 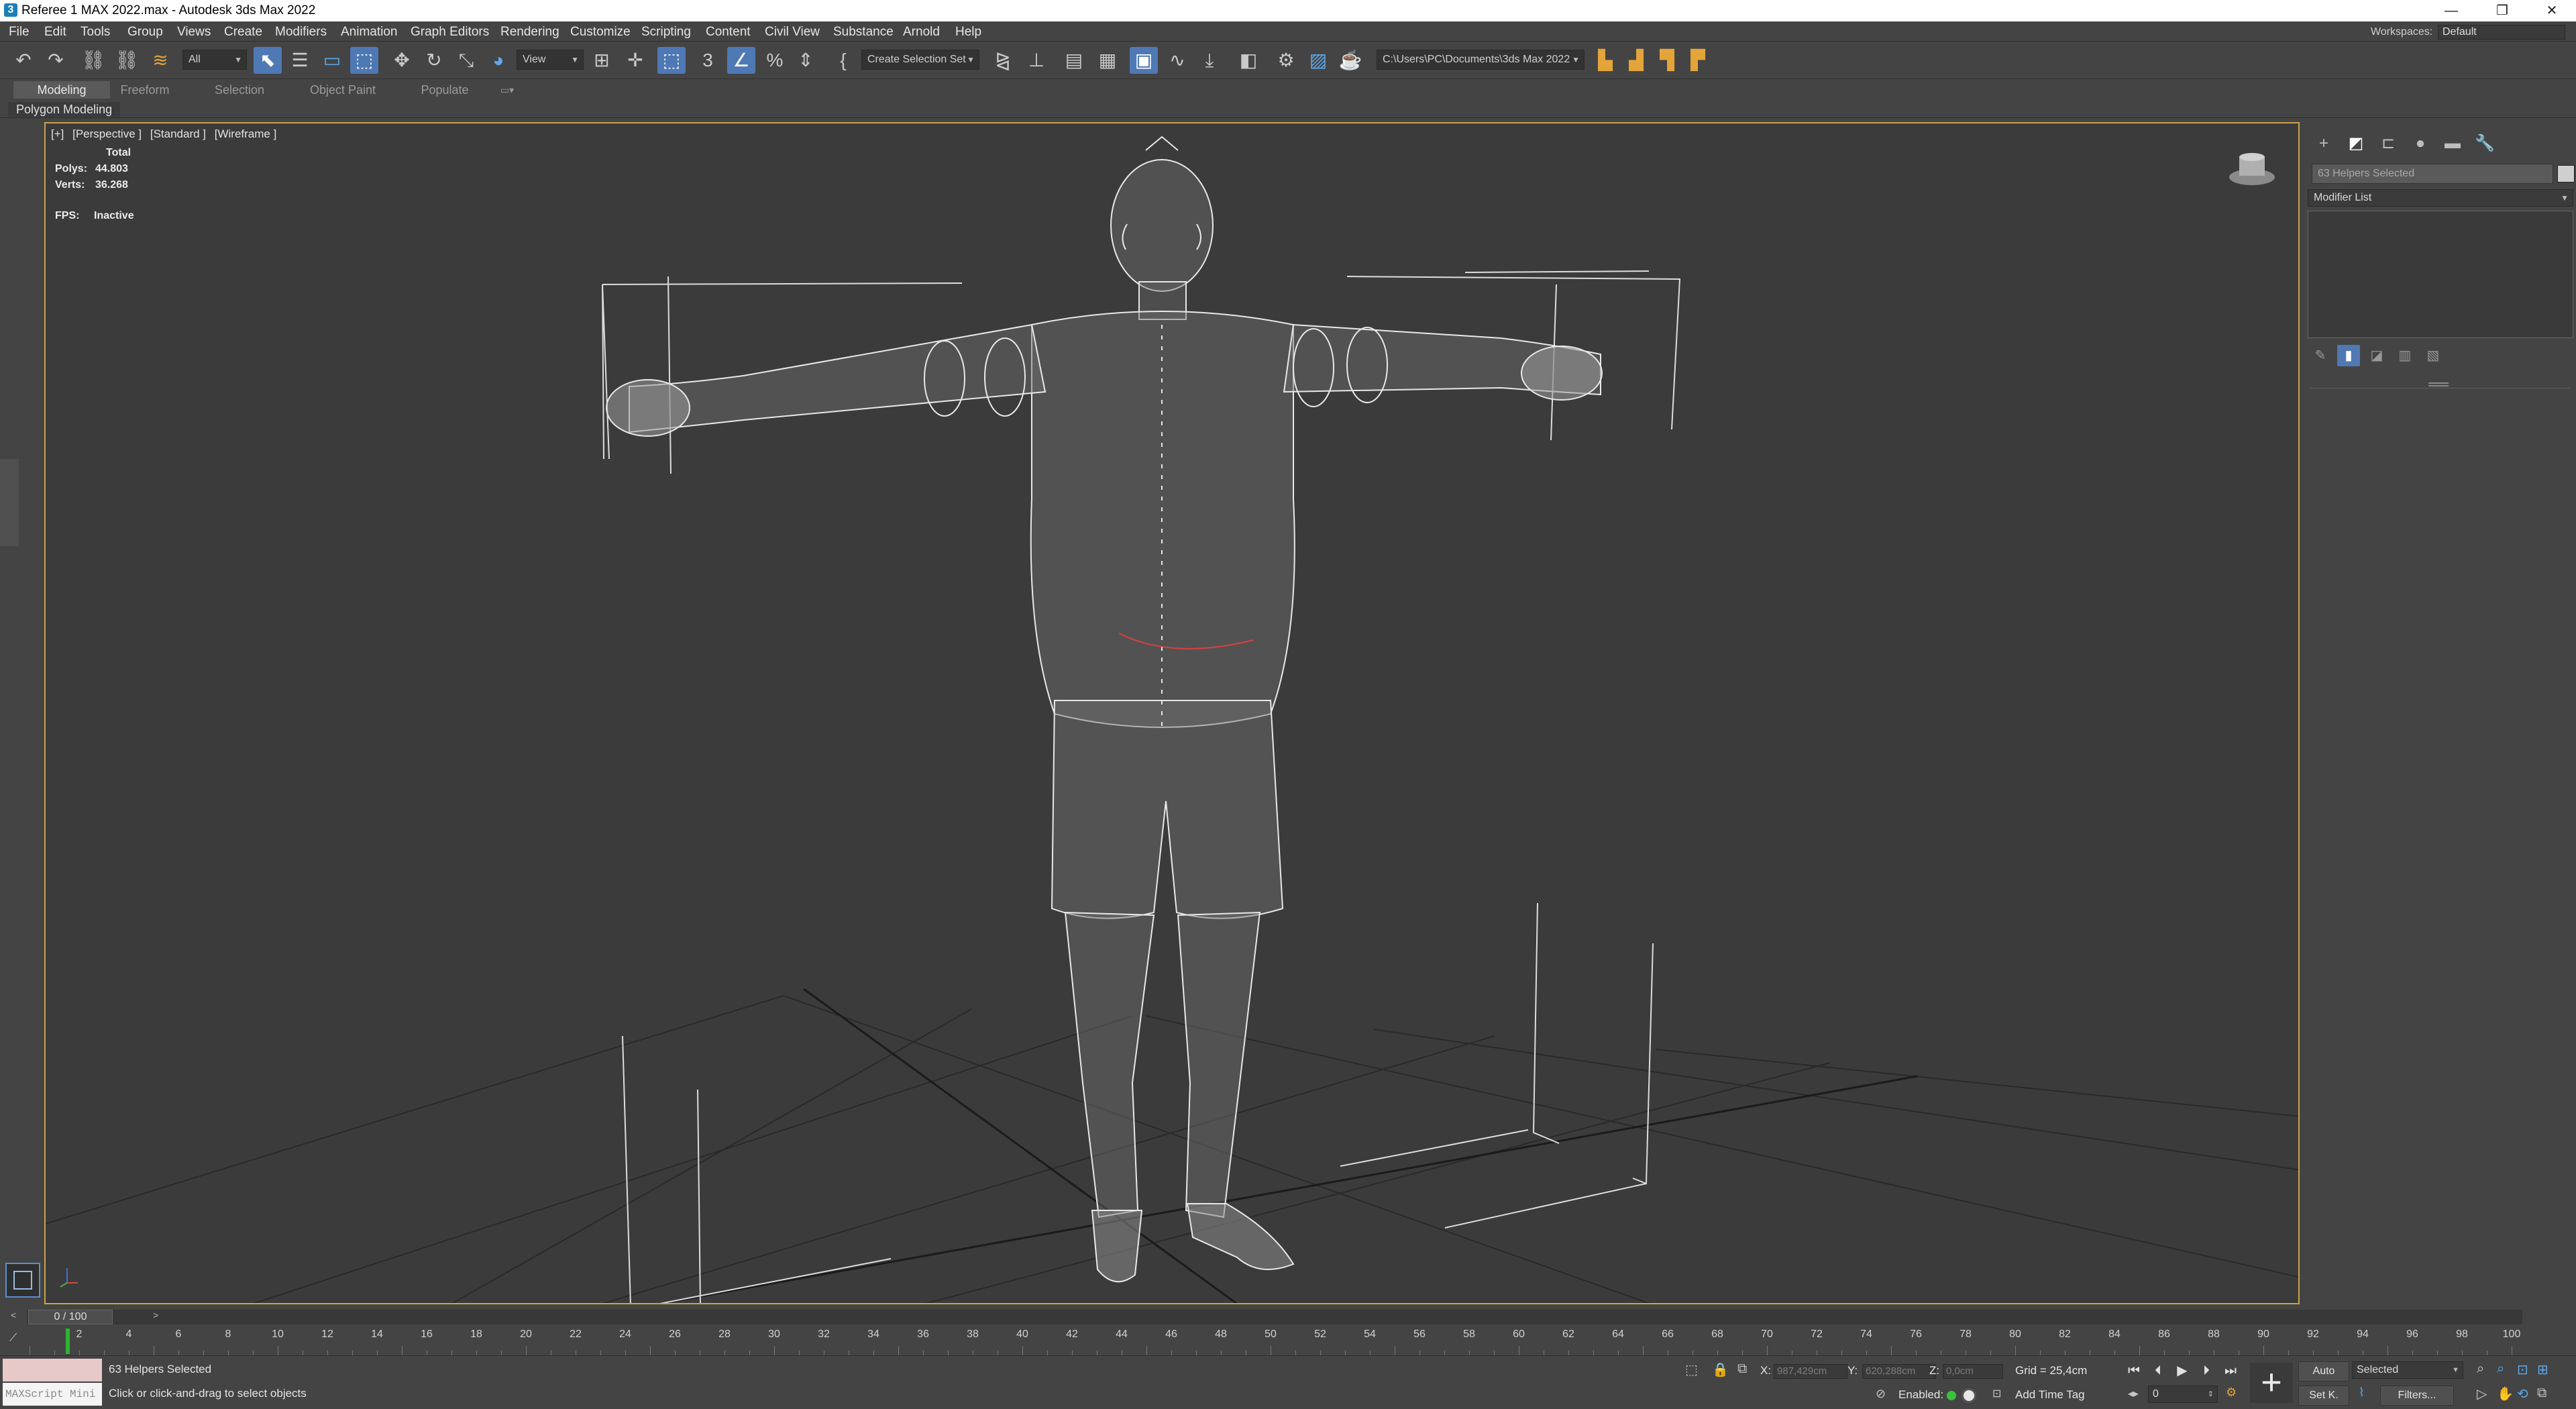 I want to click on selection-filter-dropdown: All ▼, so click(x=214, y=60).